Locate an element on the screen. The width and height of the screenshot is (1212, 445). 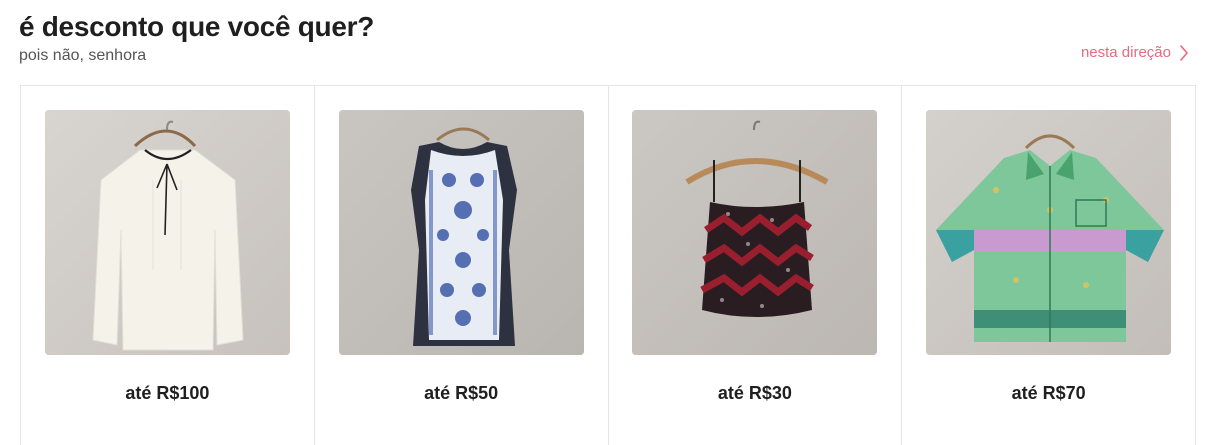
price-label: até R$70 is located at coordinates (1048, 393).